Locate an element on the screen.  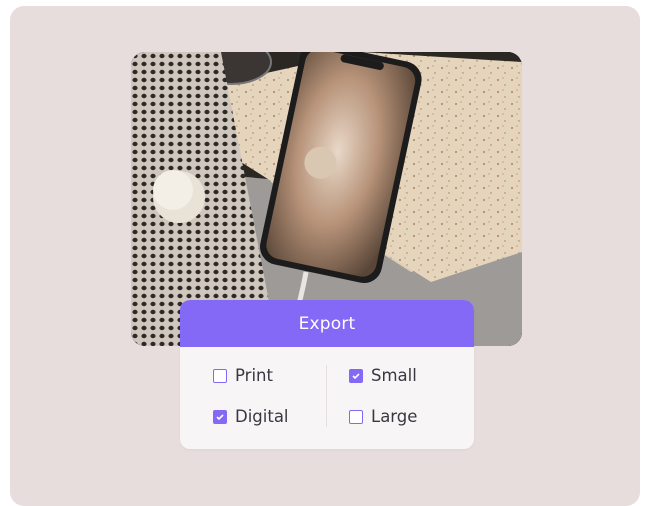
option-digital: Digital is located at coordinates (251, 416).